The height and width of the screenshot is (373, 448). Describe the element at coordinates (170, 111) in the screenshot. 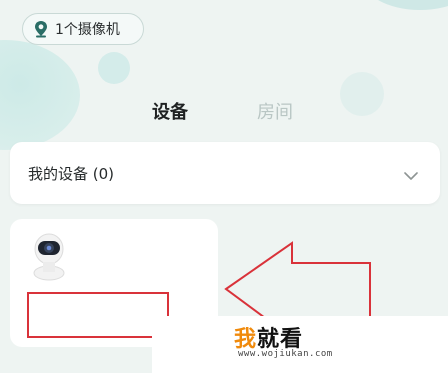

I see `tab-devices: 设备` at that location.